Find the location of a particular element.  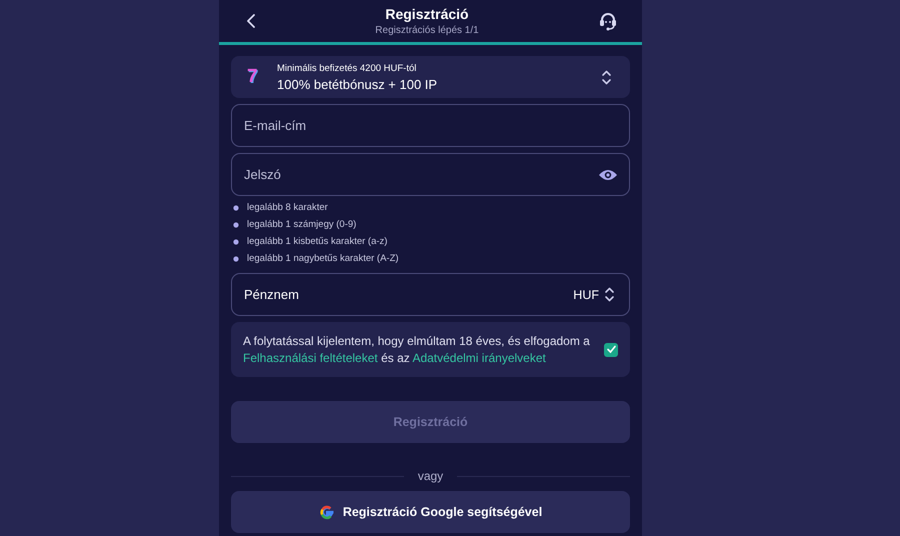

currency-value: HUF is located at coordinates (586, 295).